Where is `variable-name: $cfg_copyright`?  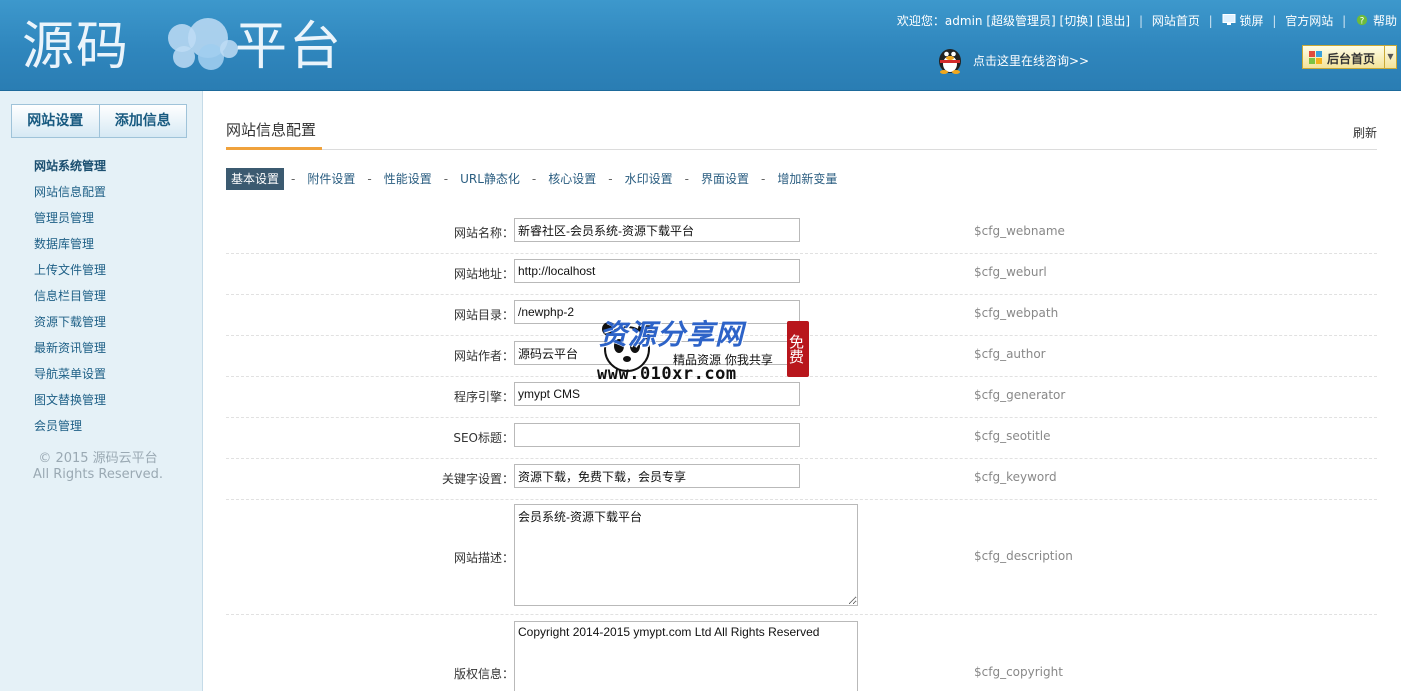 variable-name: $cfg_copyright is located at coordinates (1018, 672).